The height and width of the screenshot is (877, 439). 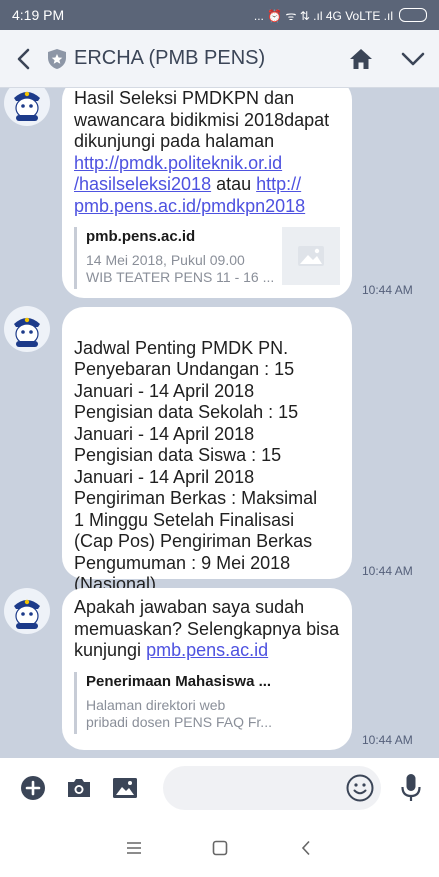 I want to click on menu-lines-icon, so click(x=133, y=847).